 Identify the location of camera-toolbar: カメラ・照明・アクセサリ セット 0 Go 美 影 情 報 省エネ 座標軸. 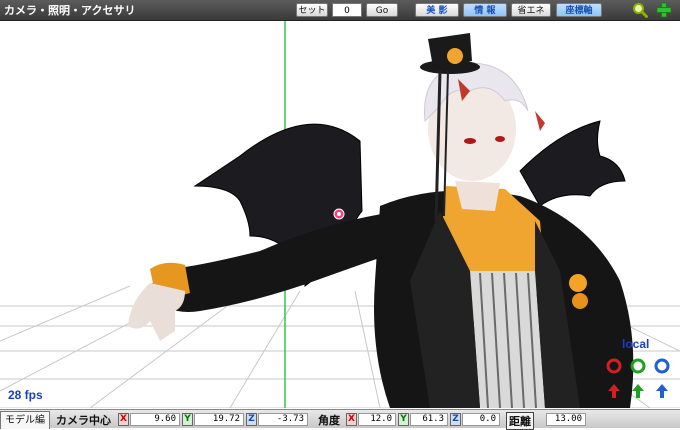
(340, 10).